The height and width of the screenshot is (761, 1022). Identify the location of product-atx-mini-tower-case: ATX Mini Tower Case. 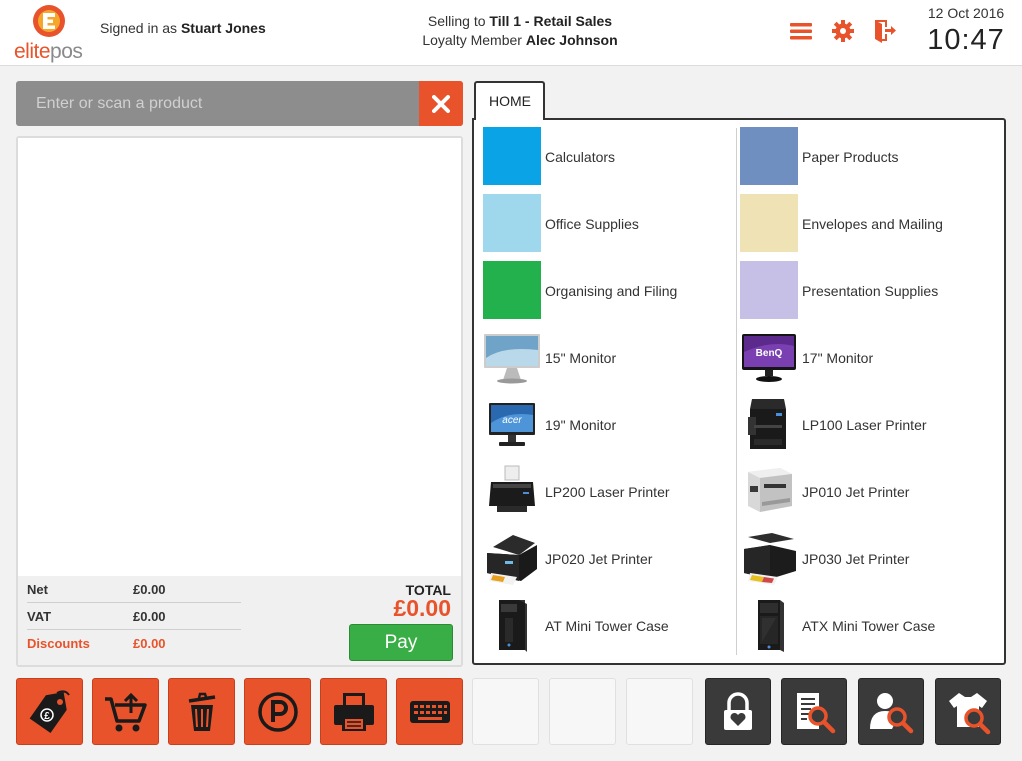
(865, 626).